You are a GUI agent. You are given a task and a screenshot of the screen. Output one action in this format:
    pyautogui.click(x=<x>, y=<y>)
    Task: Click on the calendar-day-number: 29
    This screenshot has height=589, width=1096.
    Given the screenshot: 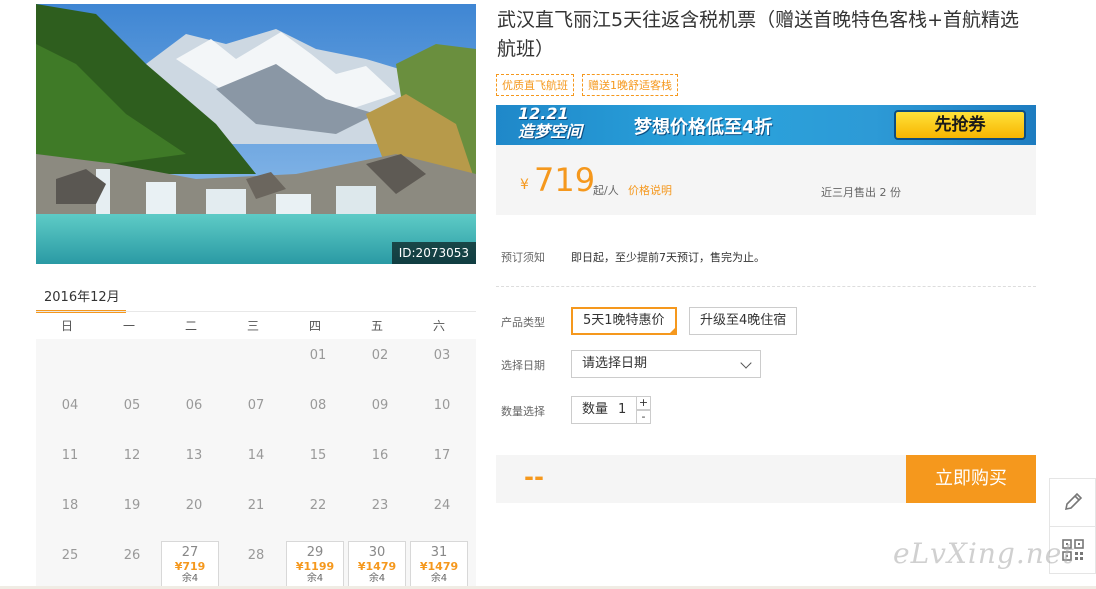 What is the action you would take?
    pyautogui.click(x=315, y=552)
    